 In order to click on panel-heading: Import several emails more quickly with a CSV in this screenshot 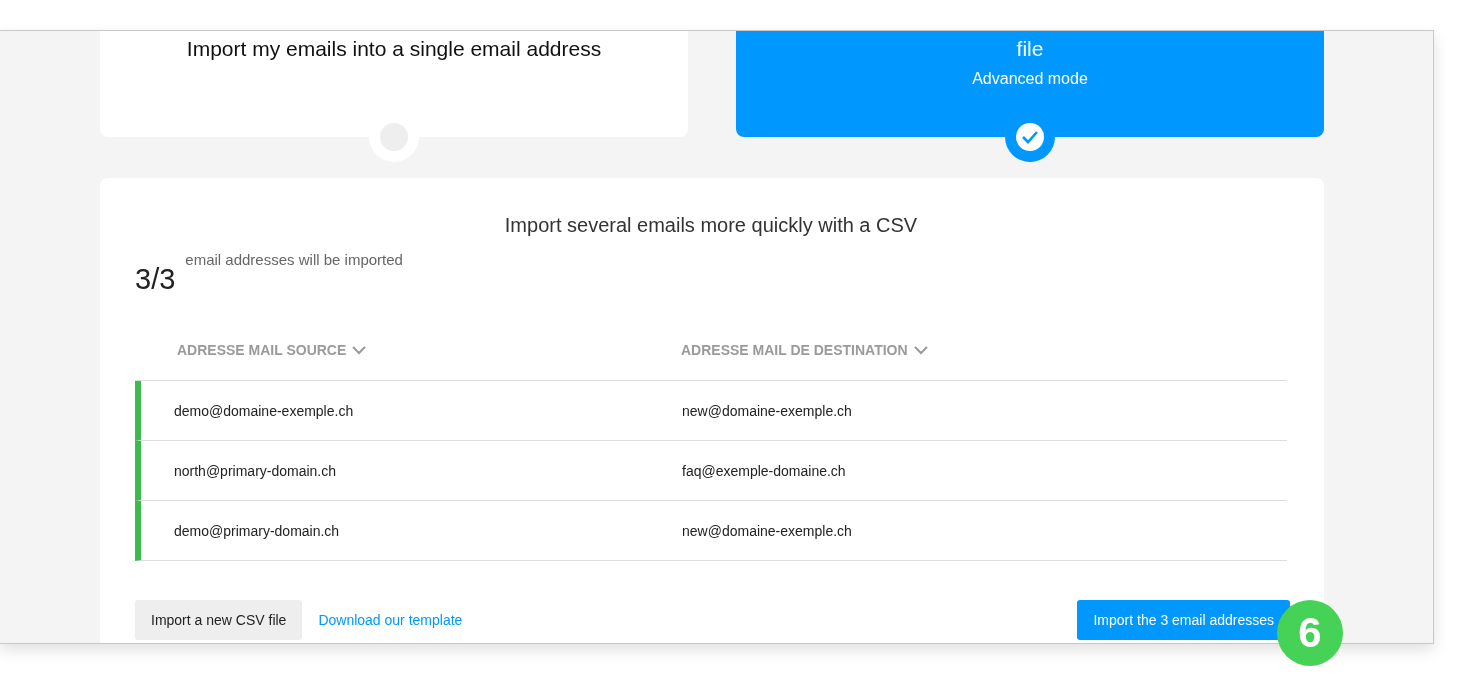, I will do `click(711, 225)`.